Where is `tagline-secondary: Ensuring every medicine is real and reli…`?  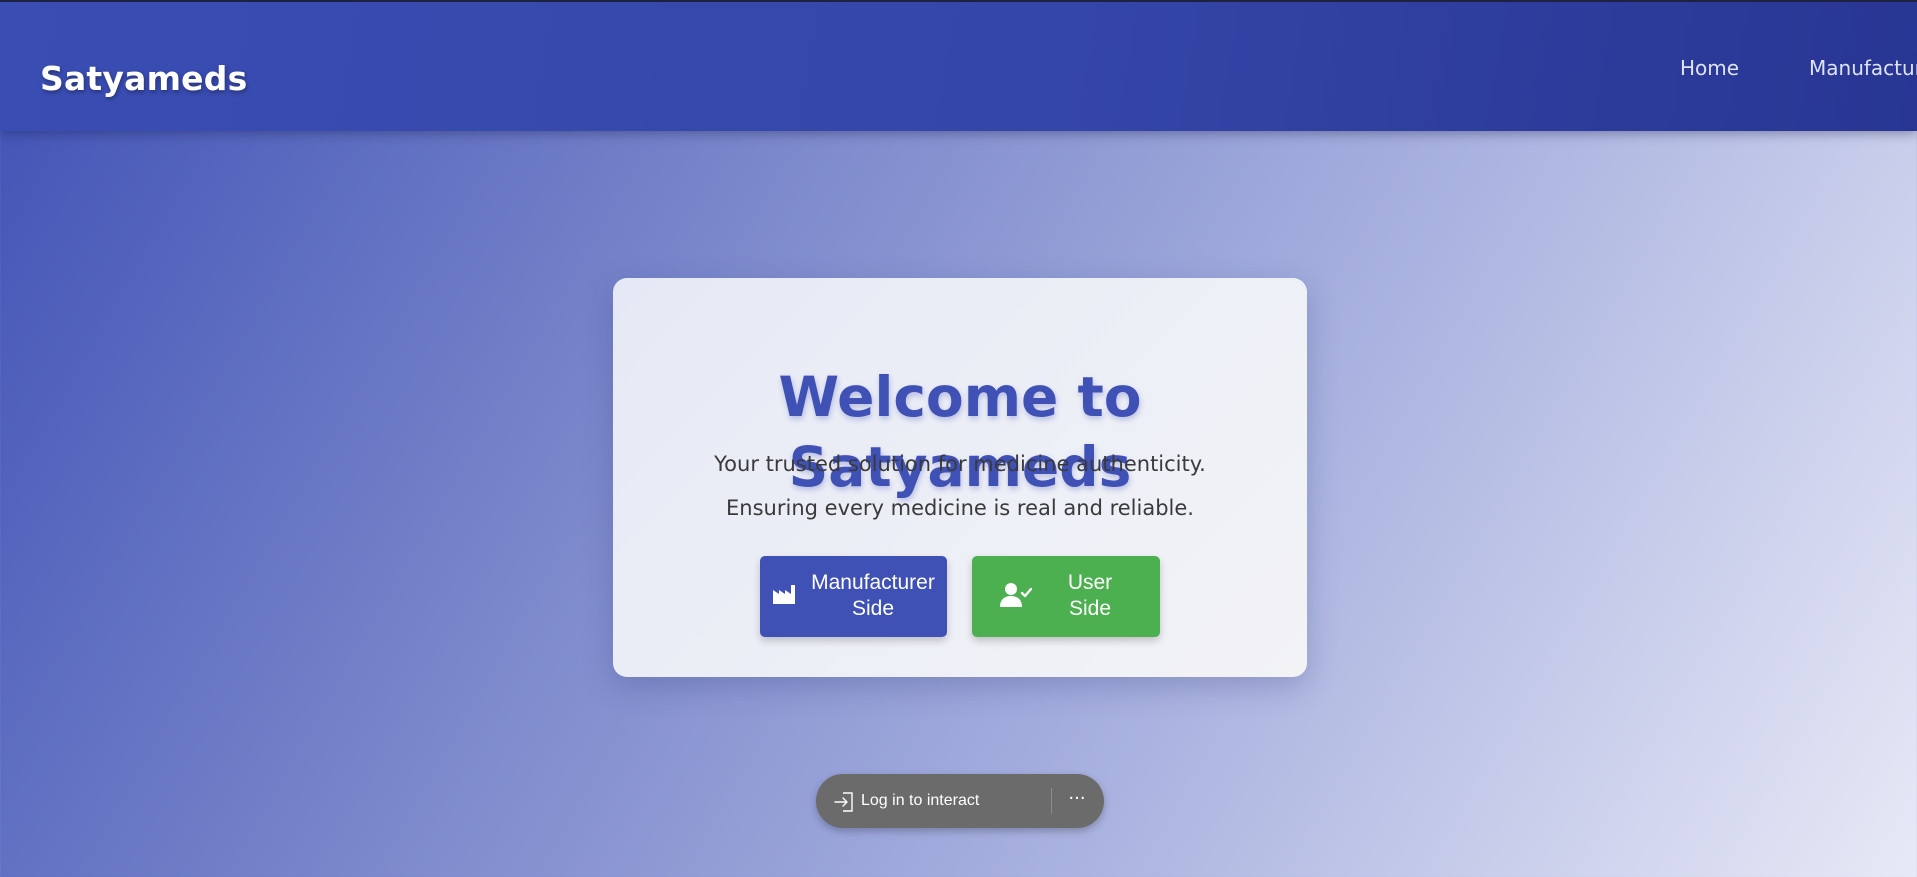 tagline-secondary: Ensuring every medicine is real and reli… is located at coordinates (960, 508).